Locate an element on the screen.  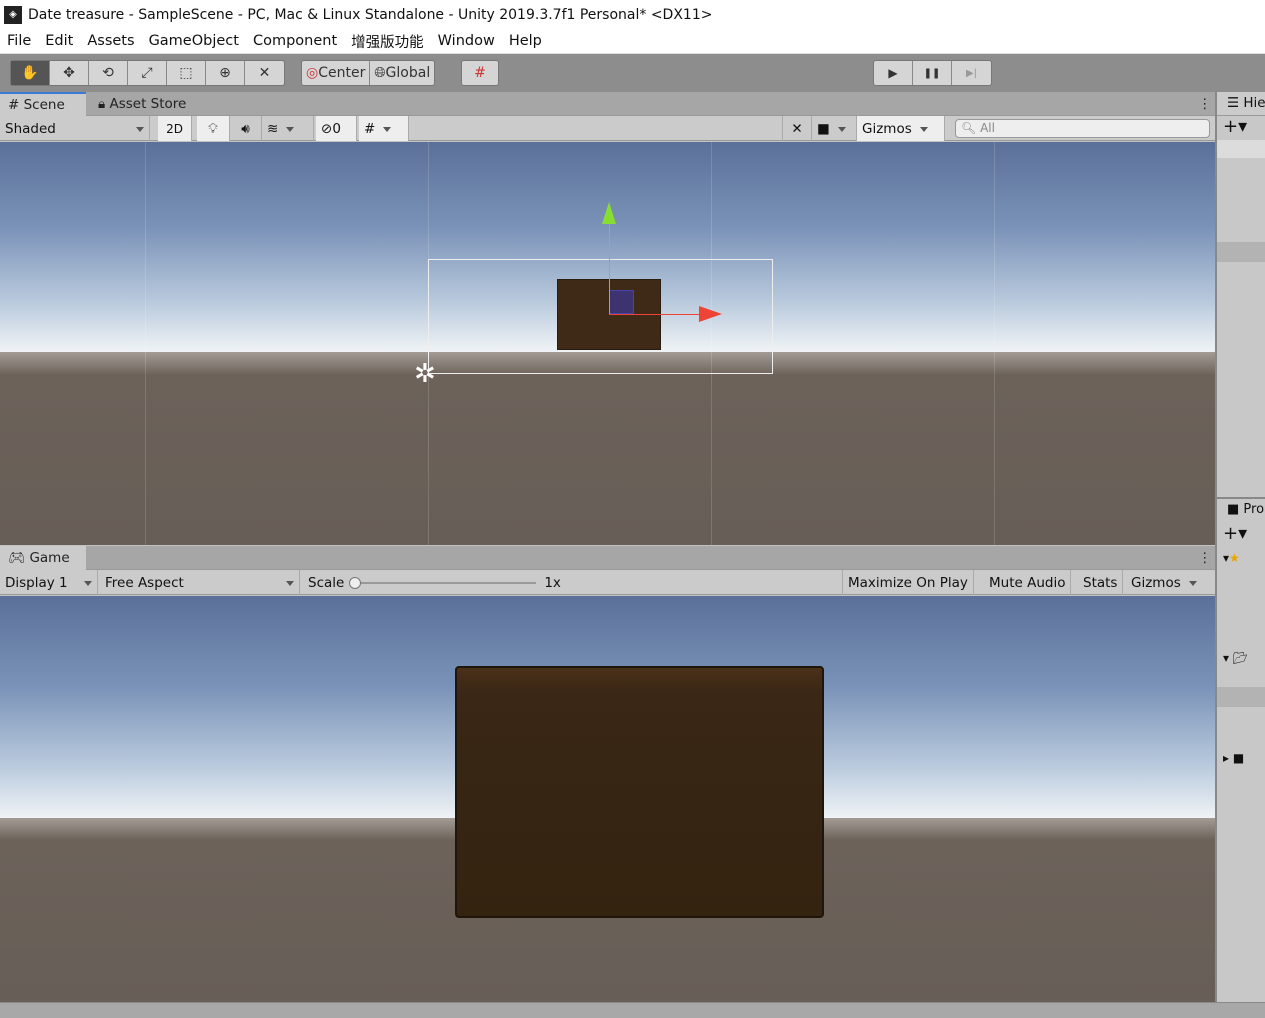
play-controls: ▶ ❚❚ ▶| is located at coordinates (932, 73).